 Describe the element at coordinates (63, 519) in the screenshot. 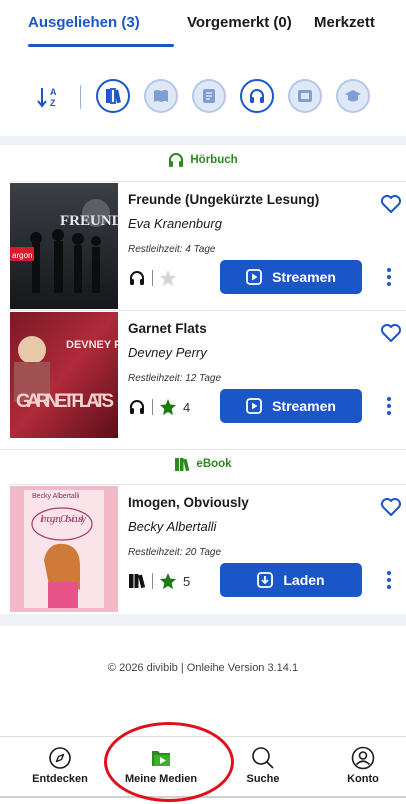

I see `cover-title-text: Imogen, Obviously` at that location.